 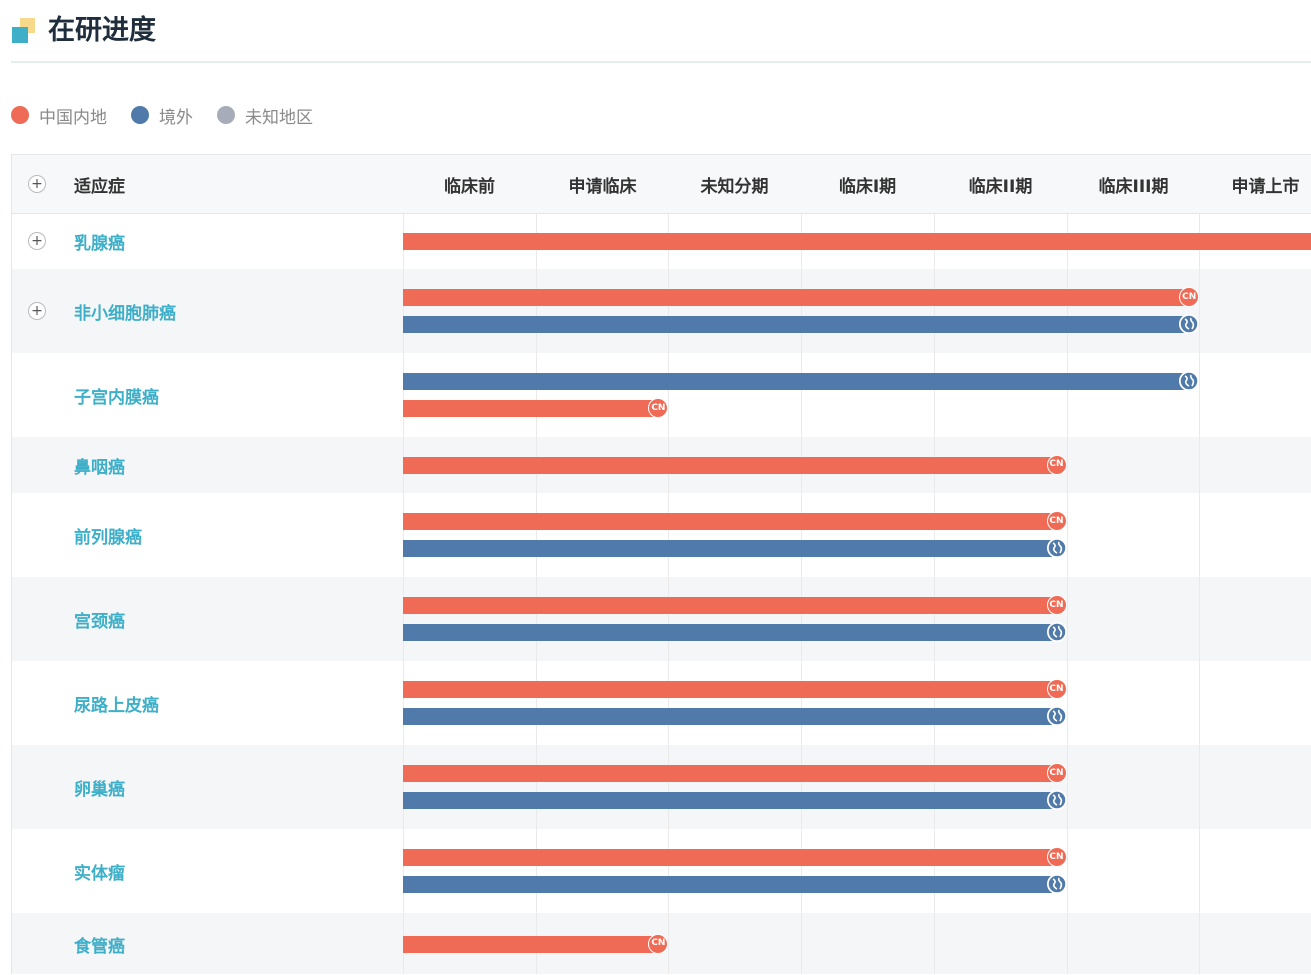 What do you see at coordinates (734, 186) in the screenshot?
I see `stage-column-header: 未知分期` at bounding box center [734, 186].